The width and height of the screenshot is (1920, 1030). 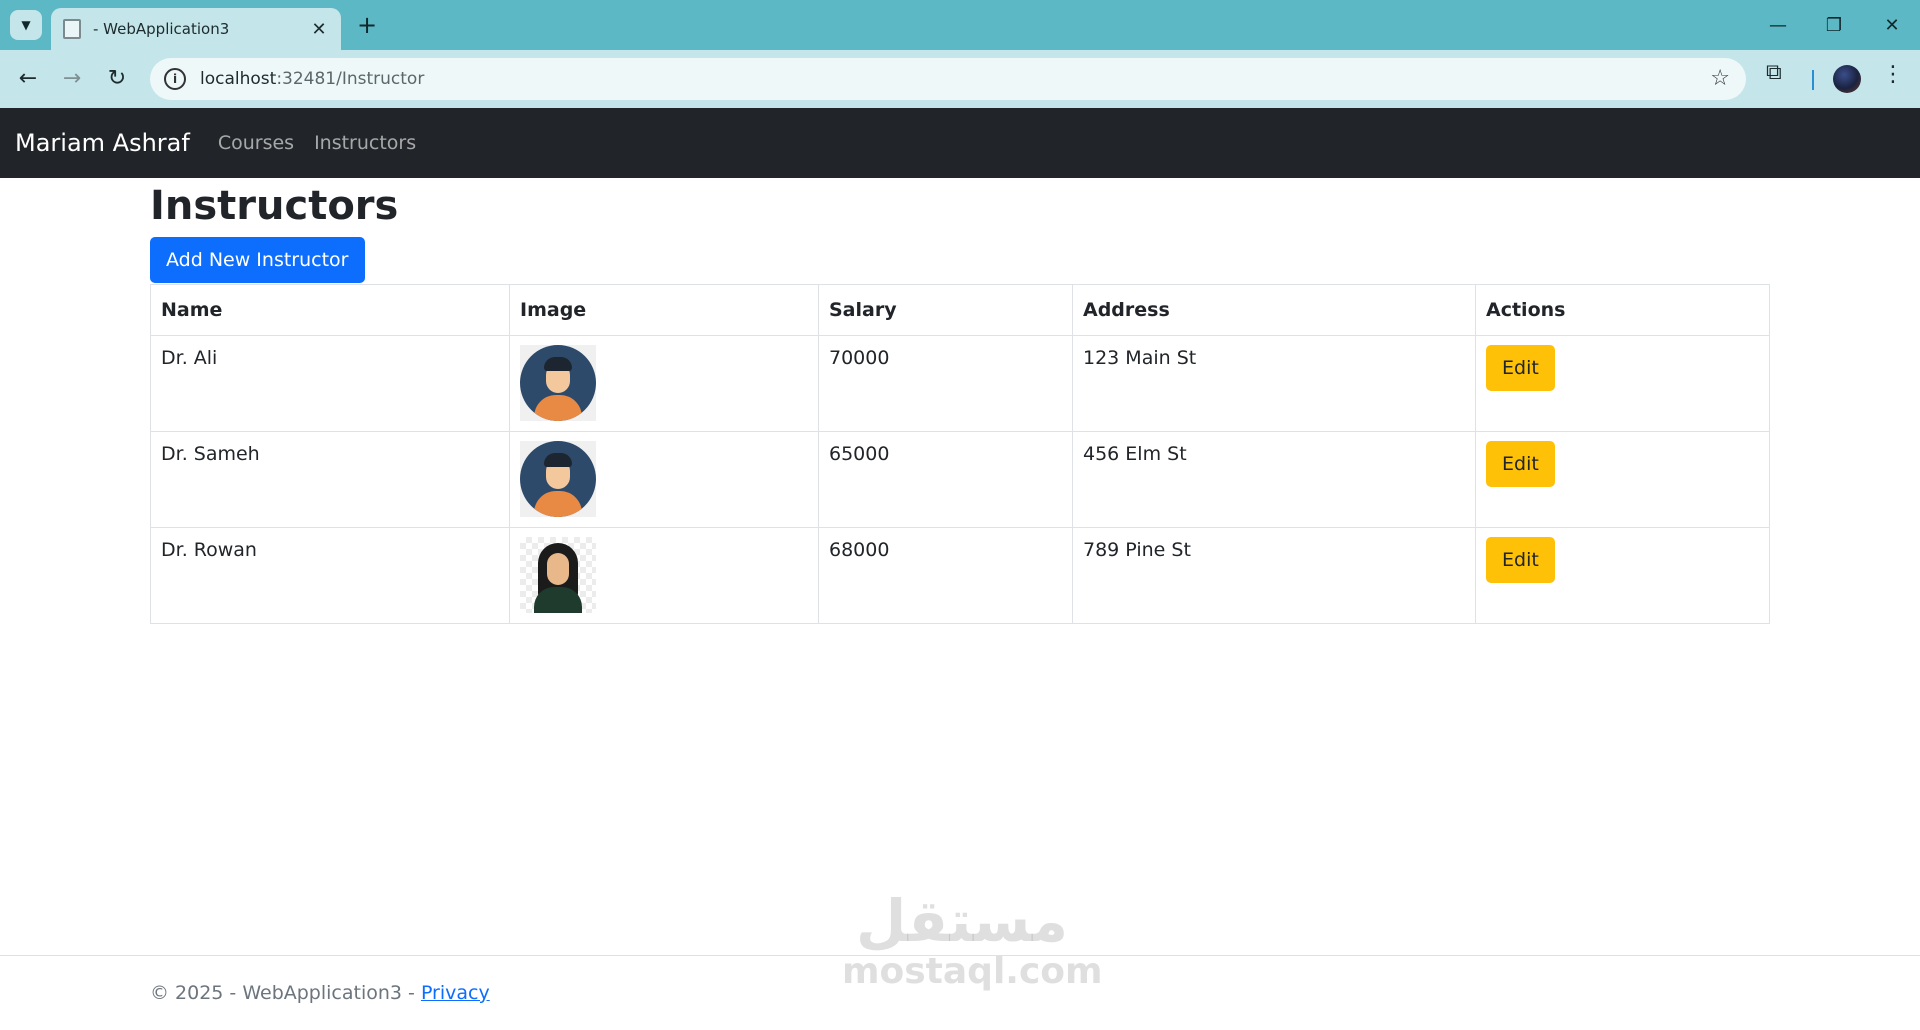 I want to click on cell-name: Dr. Ali, so click(x=330, y=383).